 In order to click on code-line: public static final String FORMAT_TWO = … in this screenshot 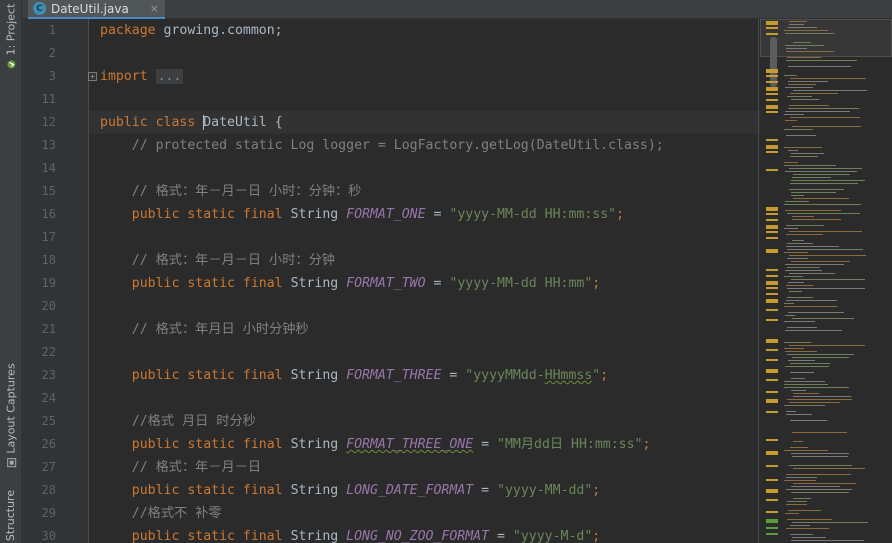, I will do `click(350, 283)`.